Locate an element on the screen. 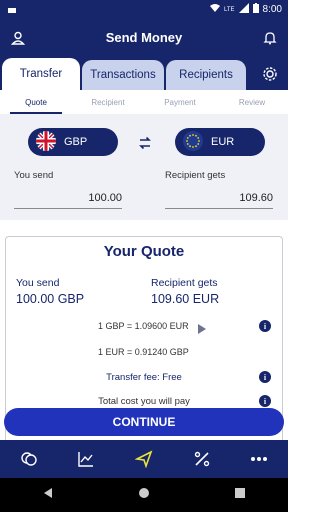  step-payment: Payment is located at coordinates (180, 102).